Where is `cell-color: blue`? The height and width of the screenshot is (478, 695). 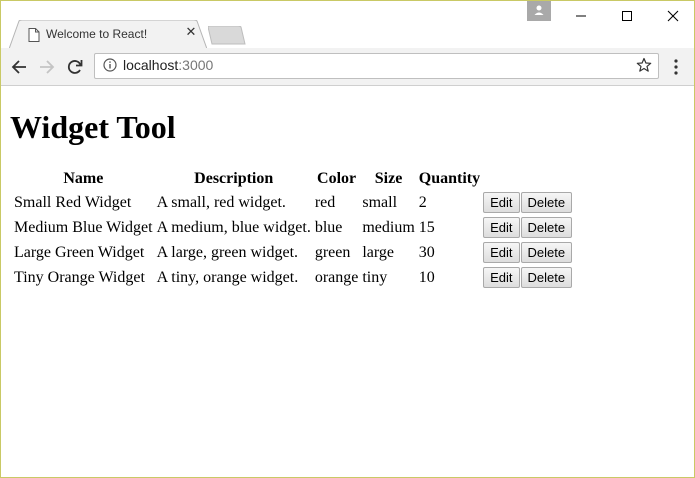
cell-color: blue is located at coordinates (328, 227).